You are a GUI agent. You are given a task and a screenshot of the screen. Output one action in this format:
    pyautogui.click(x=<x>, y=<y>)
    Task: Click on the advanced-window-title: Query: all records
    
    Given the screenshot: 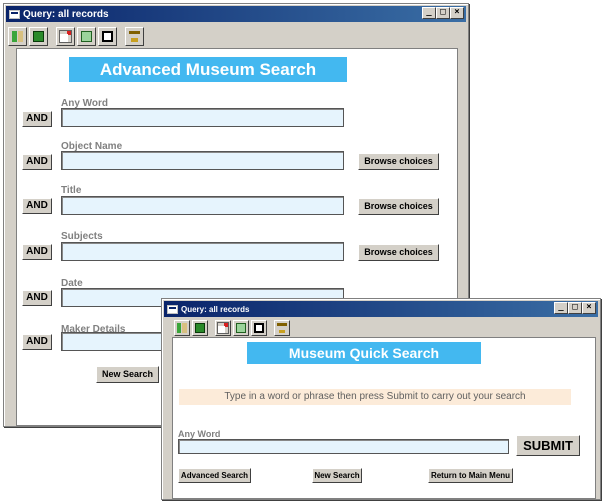 What is the action you would take?
    pyautogui.click(x=66, y=14)
    